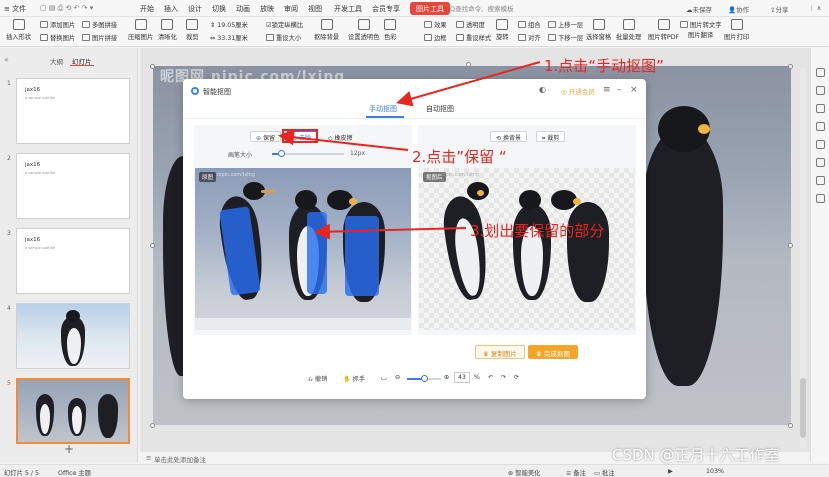 Image resolution: width=829 pixels, height=477 pixels. I want to click on csdn-watermark: CSDN @正月十六工作室, so click(696, 455).